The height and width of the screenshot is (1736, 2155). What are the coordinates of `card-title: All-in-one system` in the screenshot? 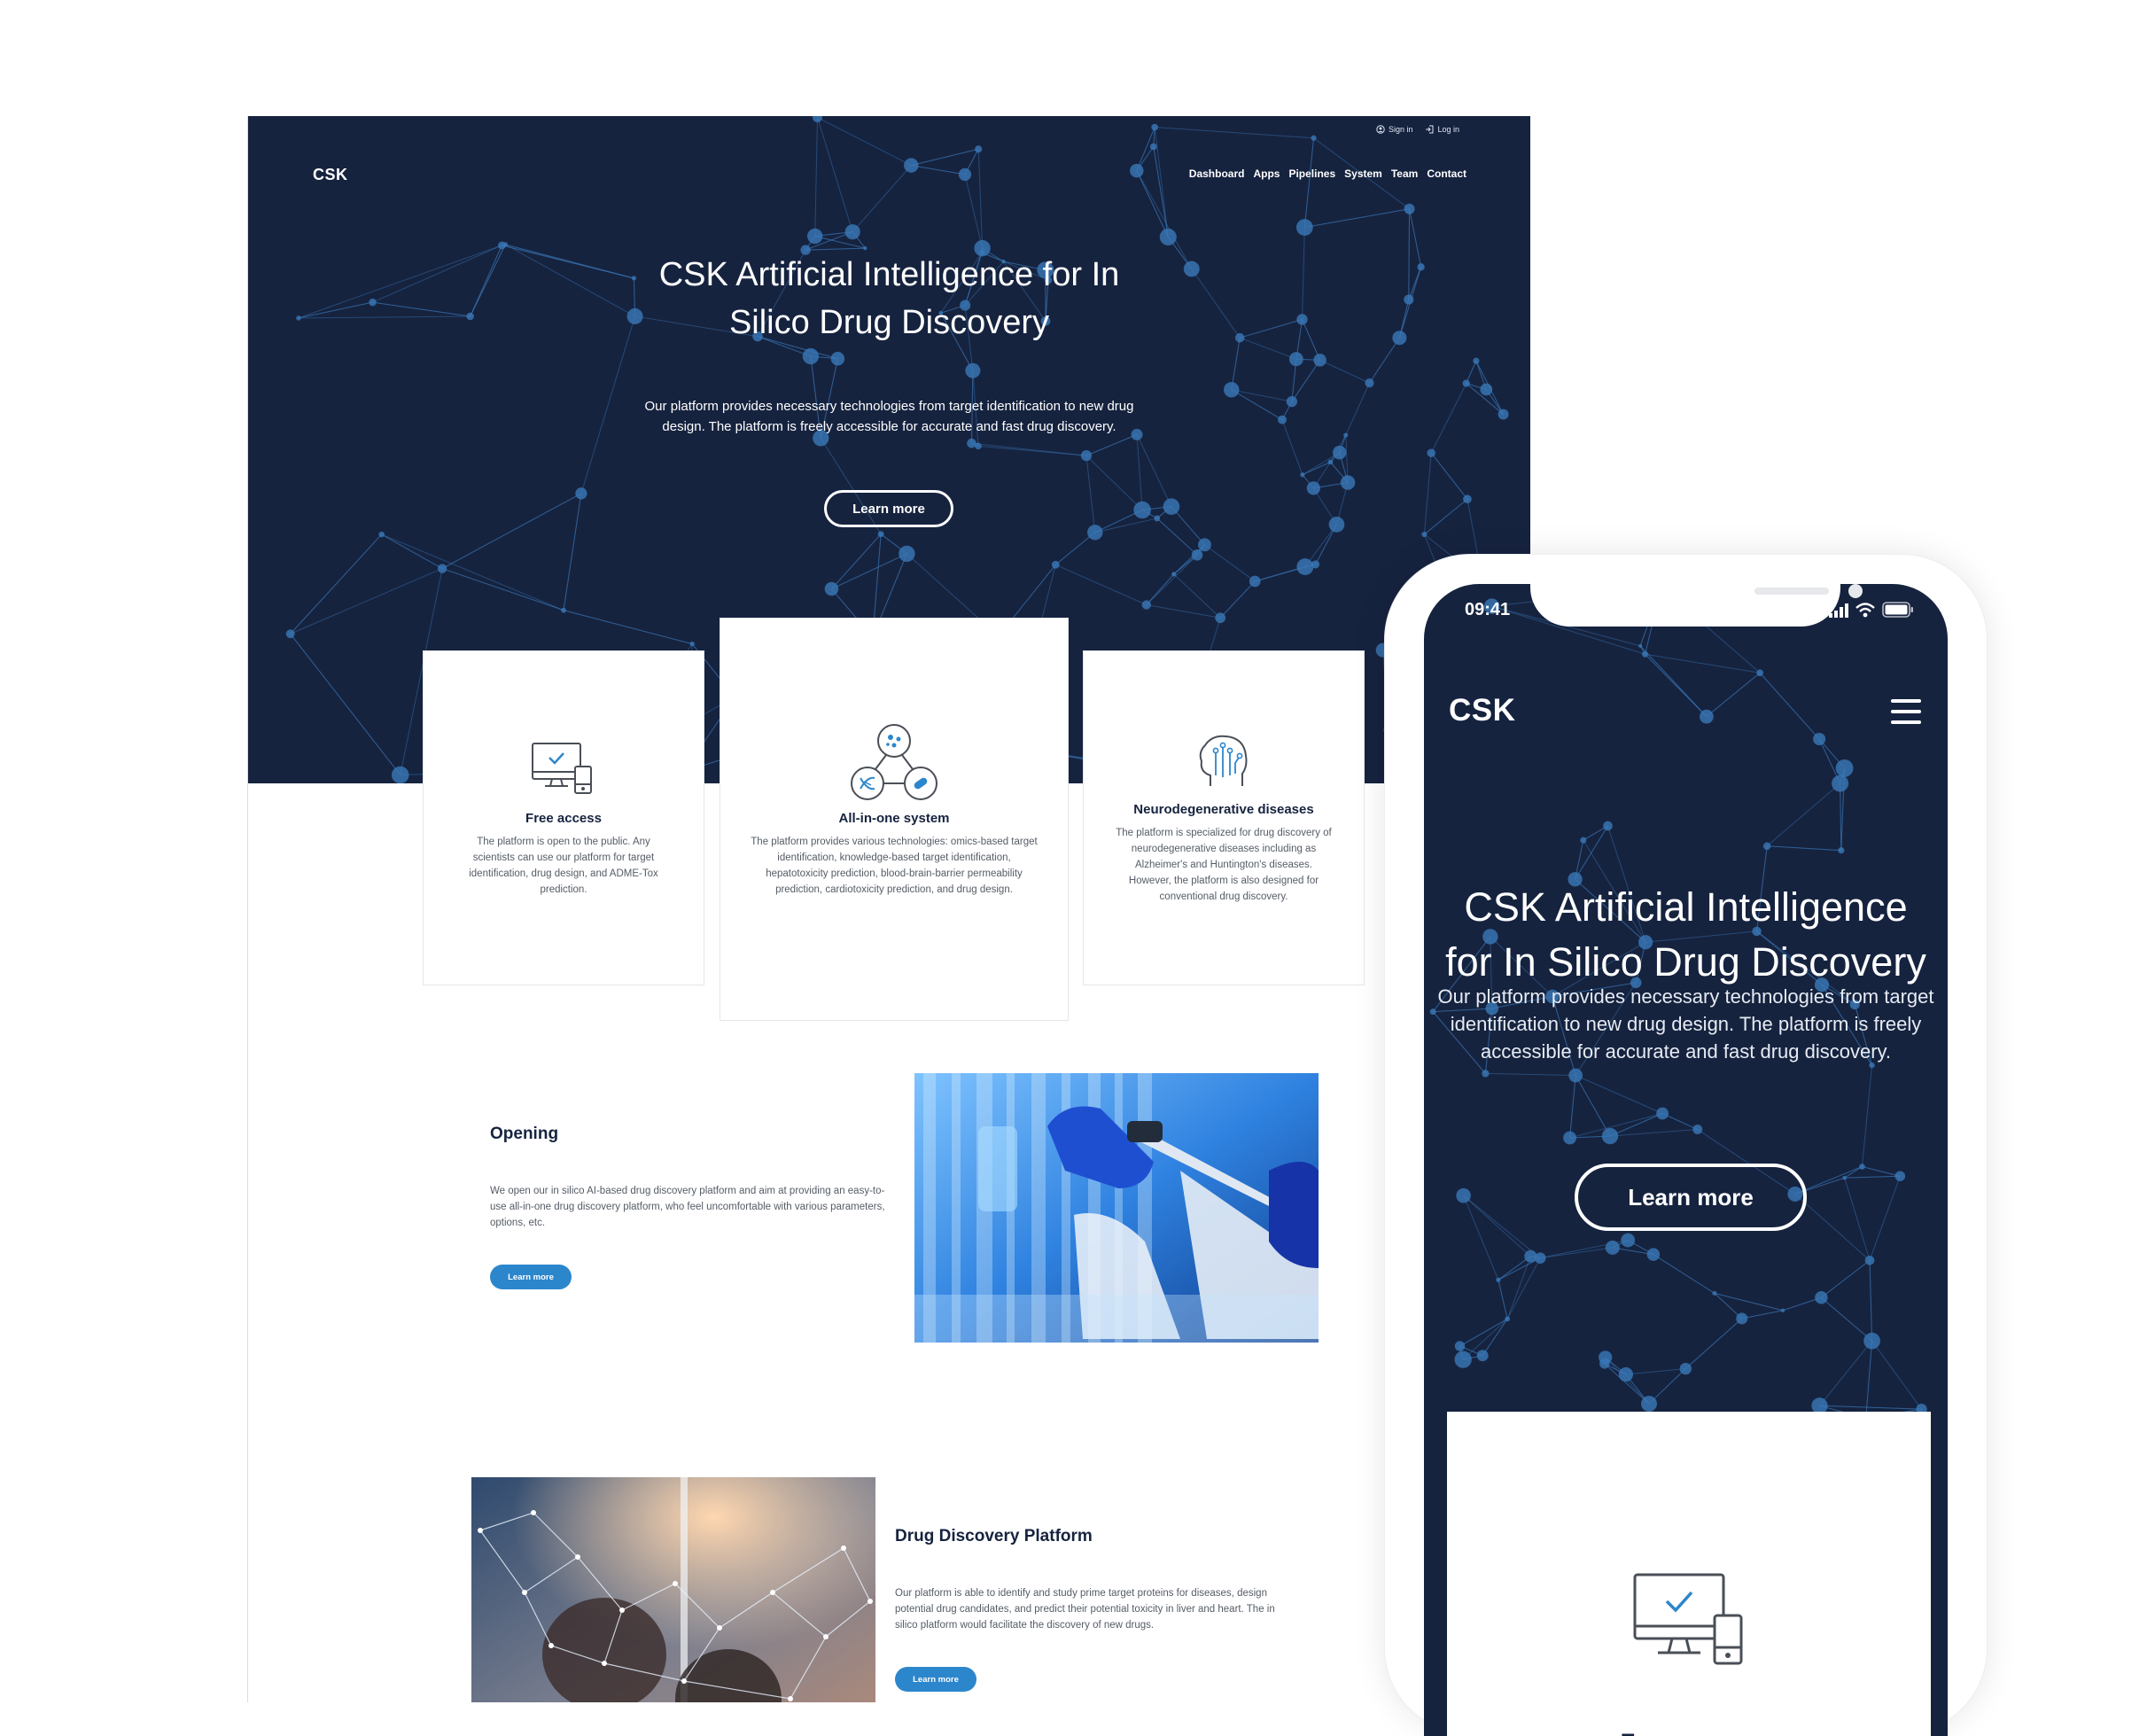 It's located at (894, 818).